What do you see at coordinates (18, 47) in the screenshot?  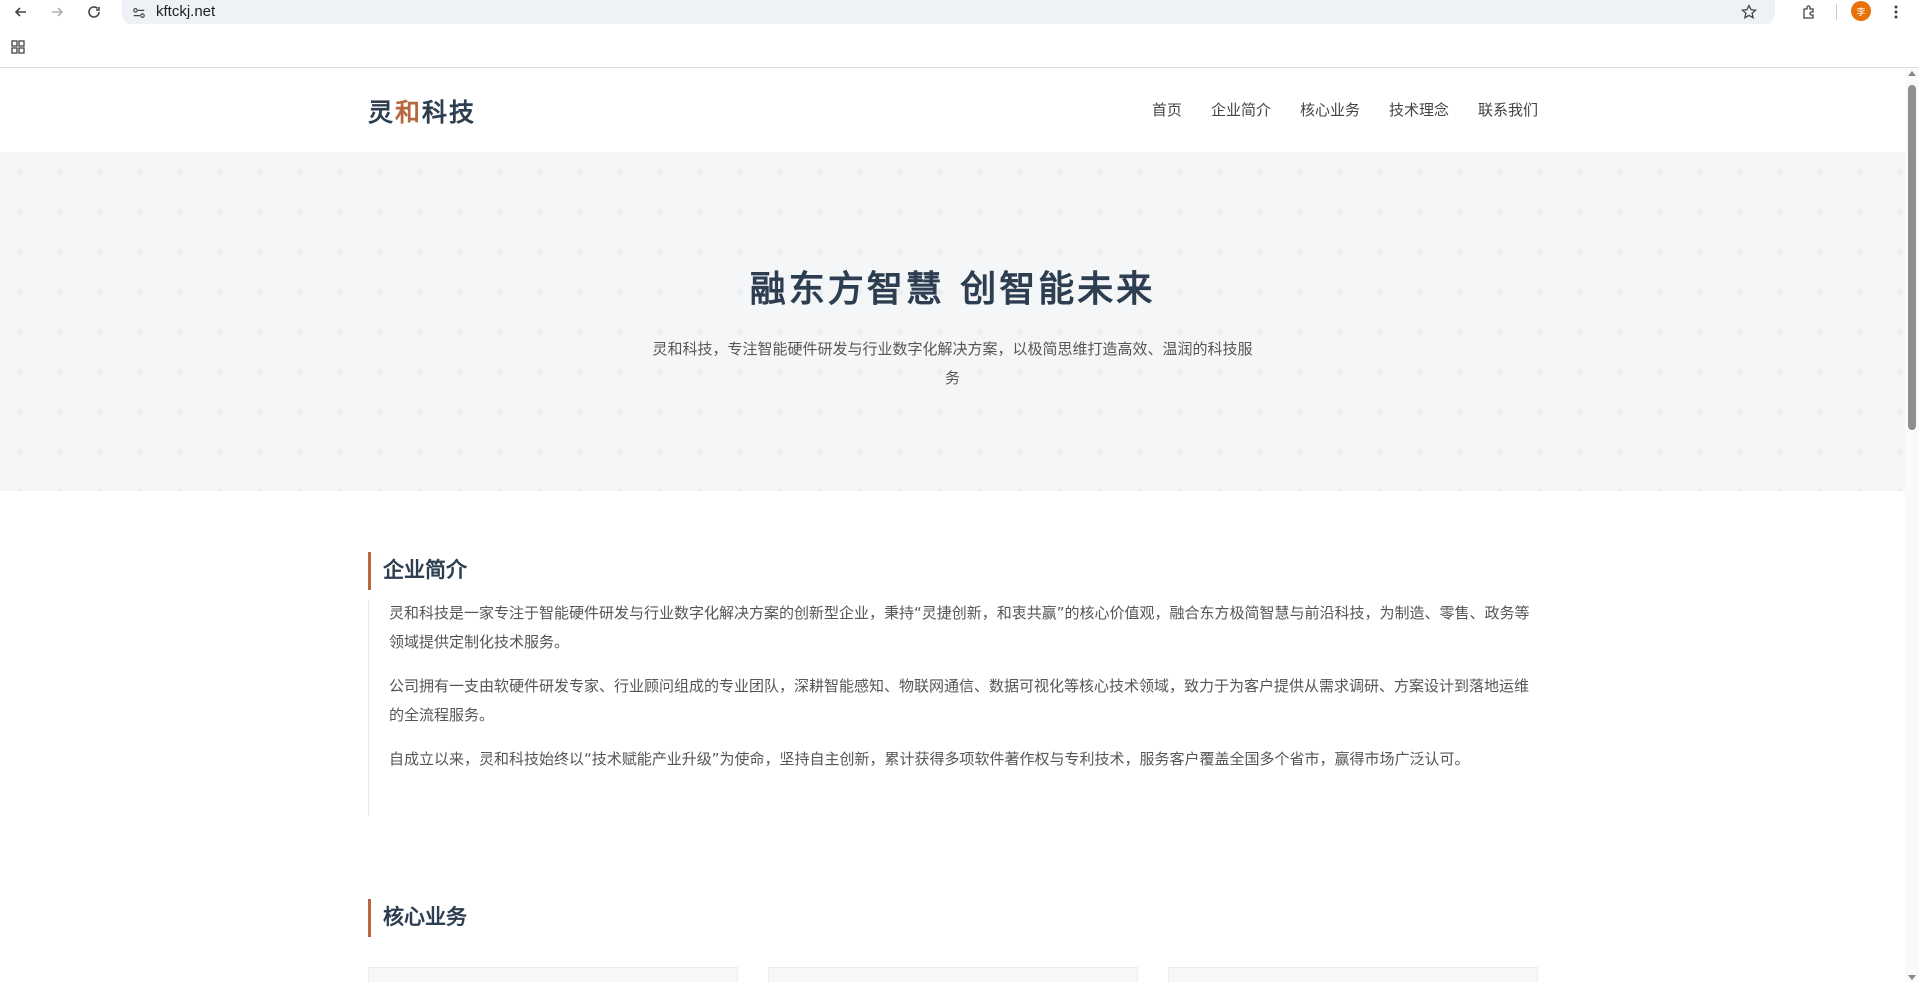 I see `apps-grid-icon` at bounding box center [18, 47].